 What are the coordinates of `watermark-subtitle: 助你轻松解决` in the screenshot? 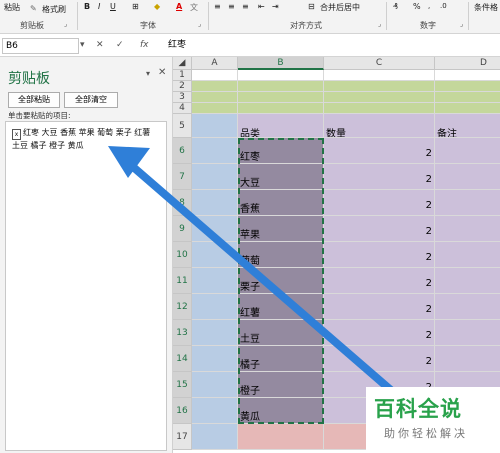 It's located at (426, 433).